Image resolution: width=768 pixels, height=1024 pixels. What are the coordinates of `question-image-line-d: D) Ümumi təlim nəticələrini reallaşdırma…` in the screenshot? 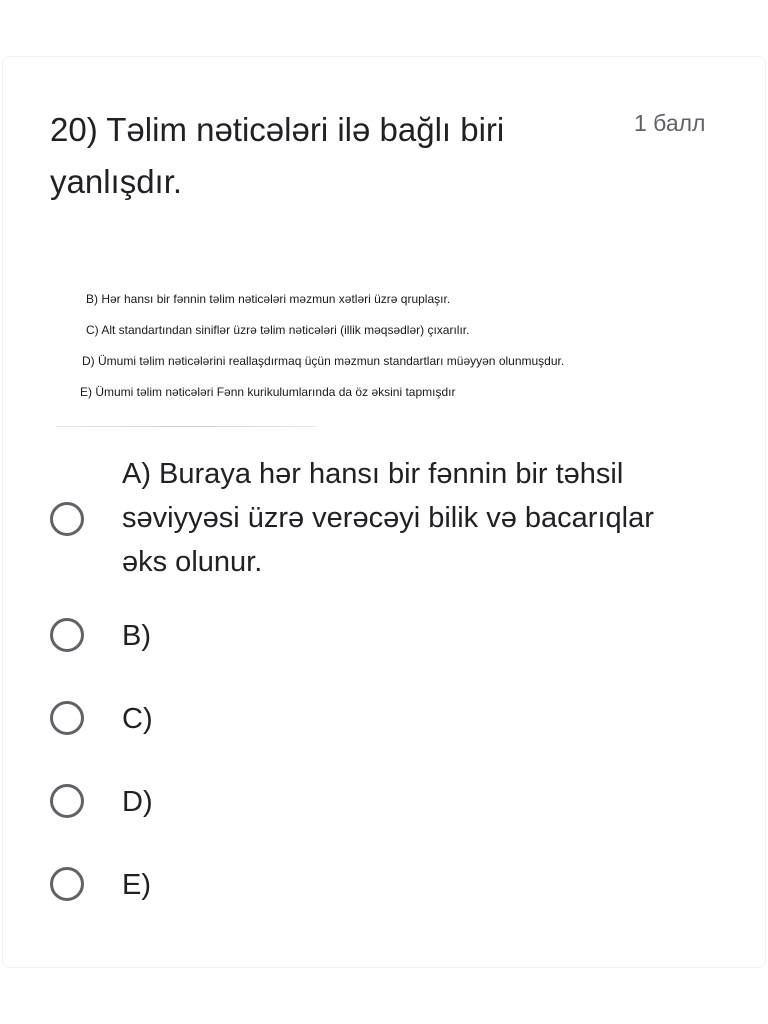 It's located at (323, 361).